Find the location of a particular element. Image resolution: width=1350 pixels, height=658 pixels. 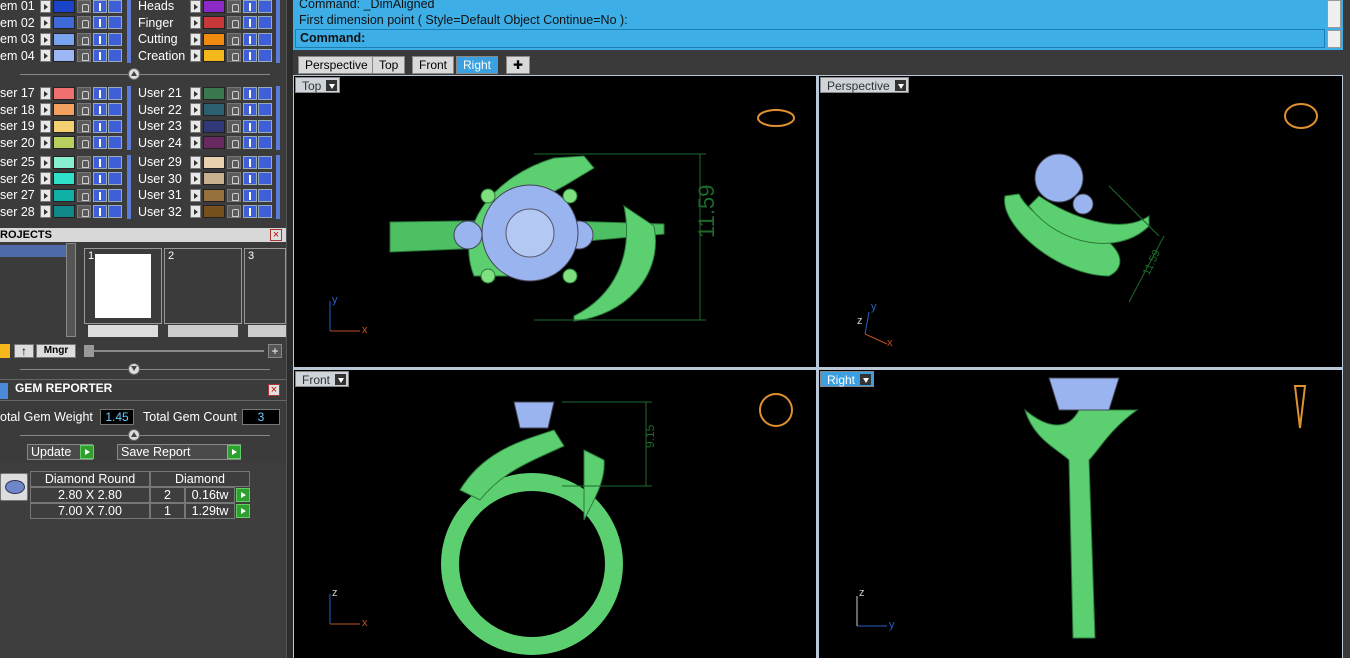

layer-row: User 23 is located at coordinates (205, 126).